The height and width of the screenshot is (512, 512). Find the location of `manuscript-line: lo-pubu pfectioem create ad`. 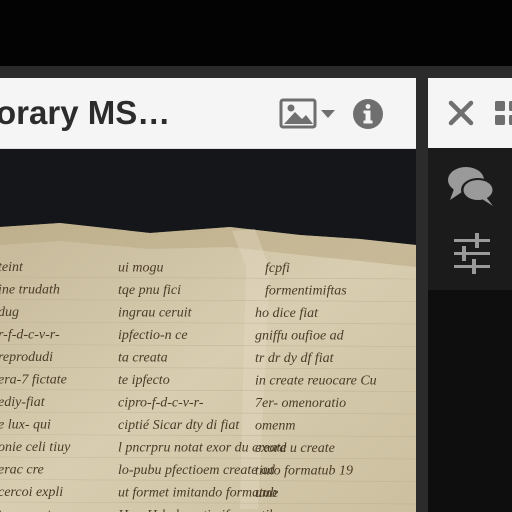

manuscript-line: lo-pubu pfectioem create ad is located at coordinates (197, 470).